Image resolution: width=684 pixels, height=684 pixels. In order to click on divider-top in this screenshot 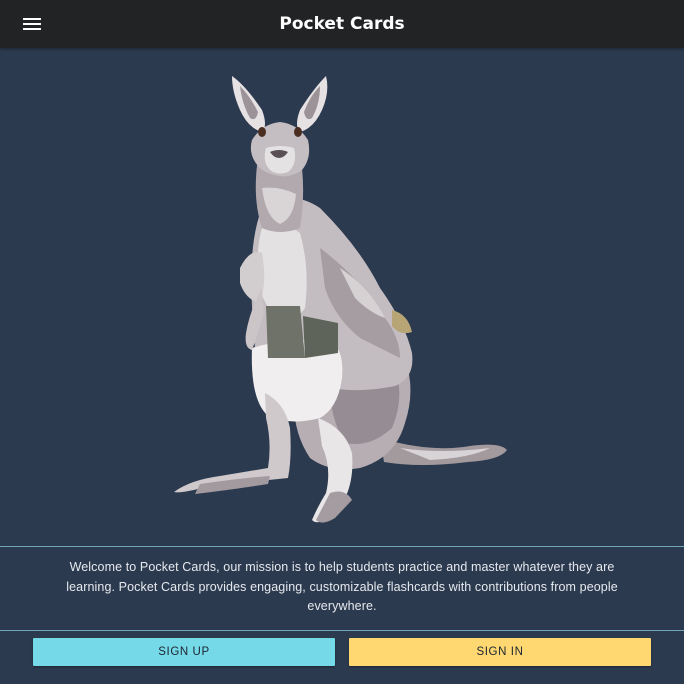, I will do `click(342, 546)`.